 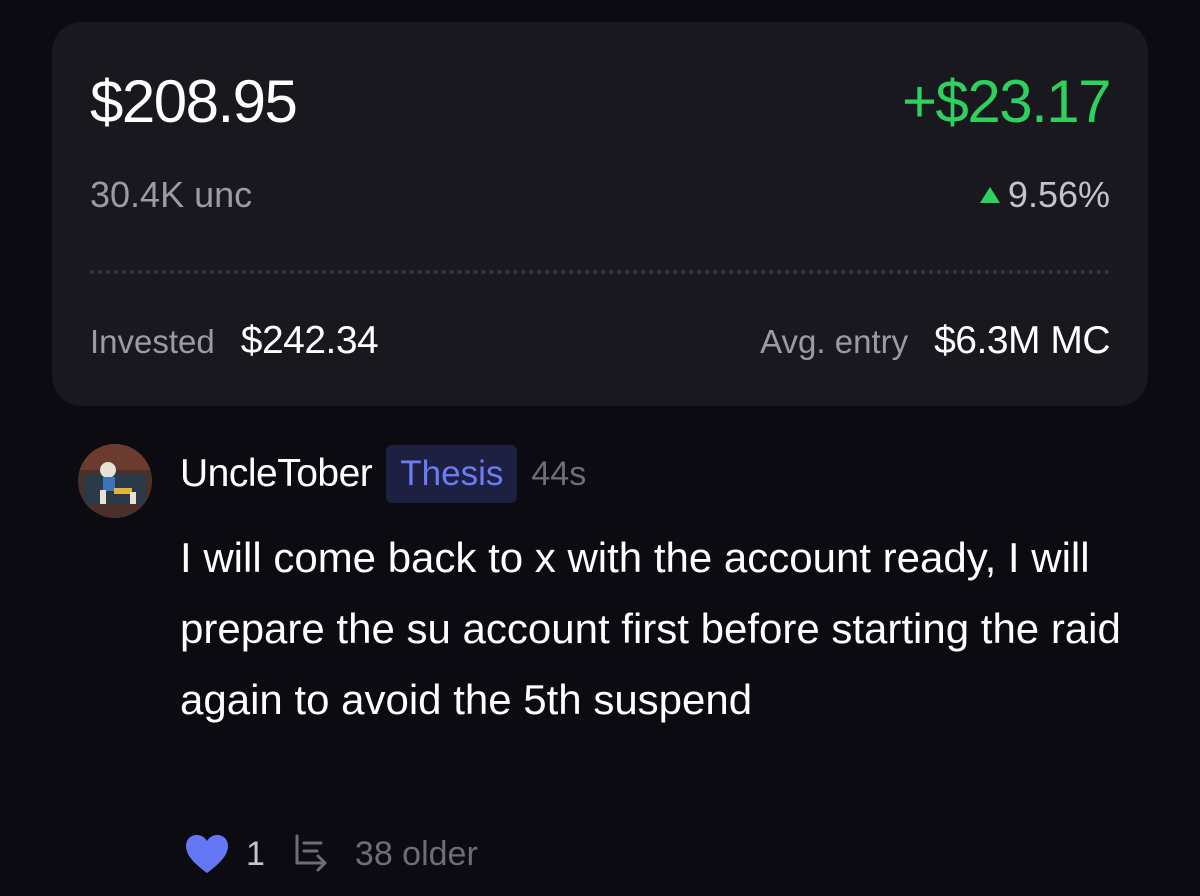 I want to click on older-comments-link: 38 older, so click(x=416, y=854).